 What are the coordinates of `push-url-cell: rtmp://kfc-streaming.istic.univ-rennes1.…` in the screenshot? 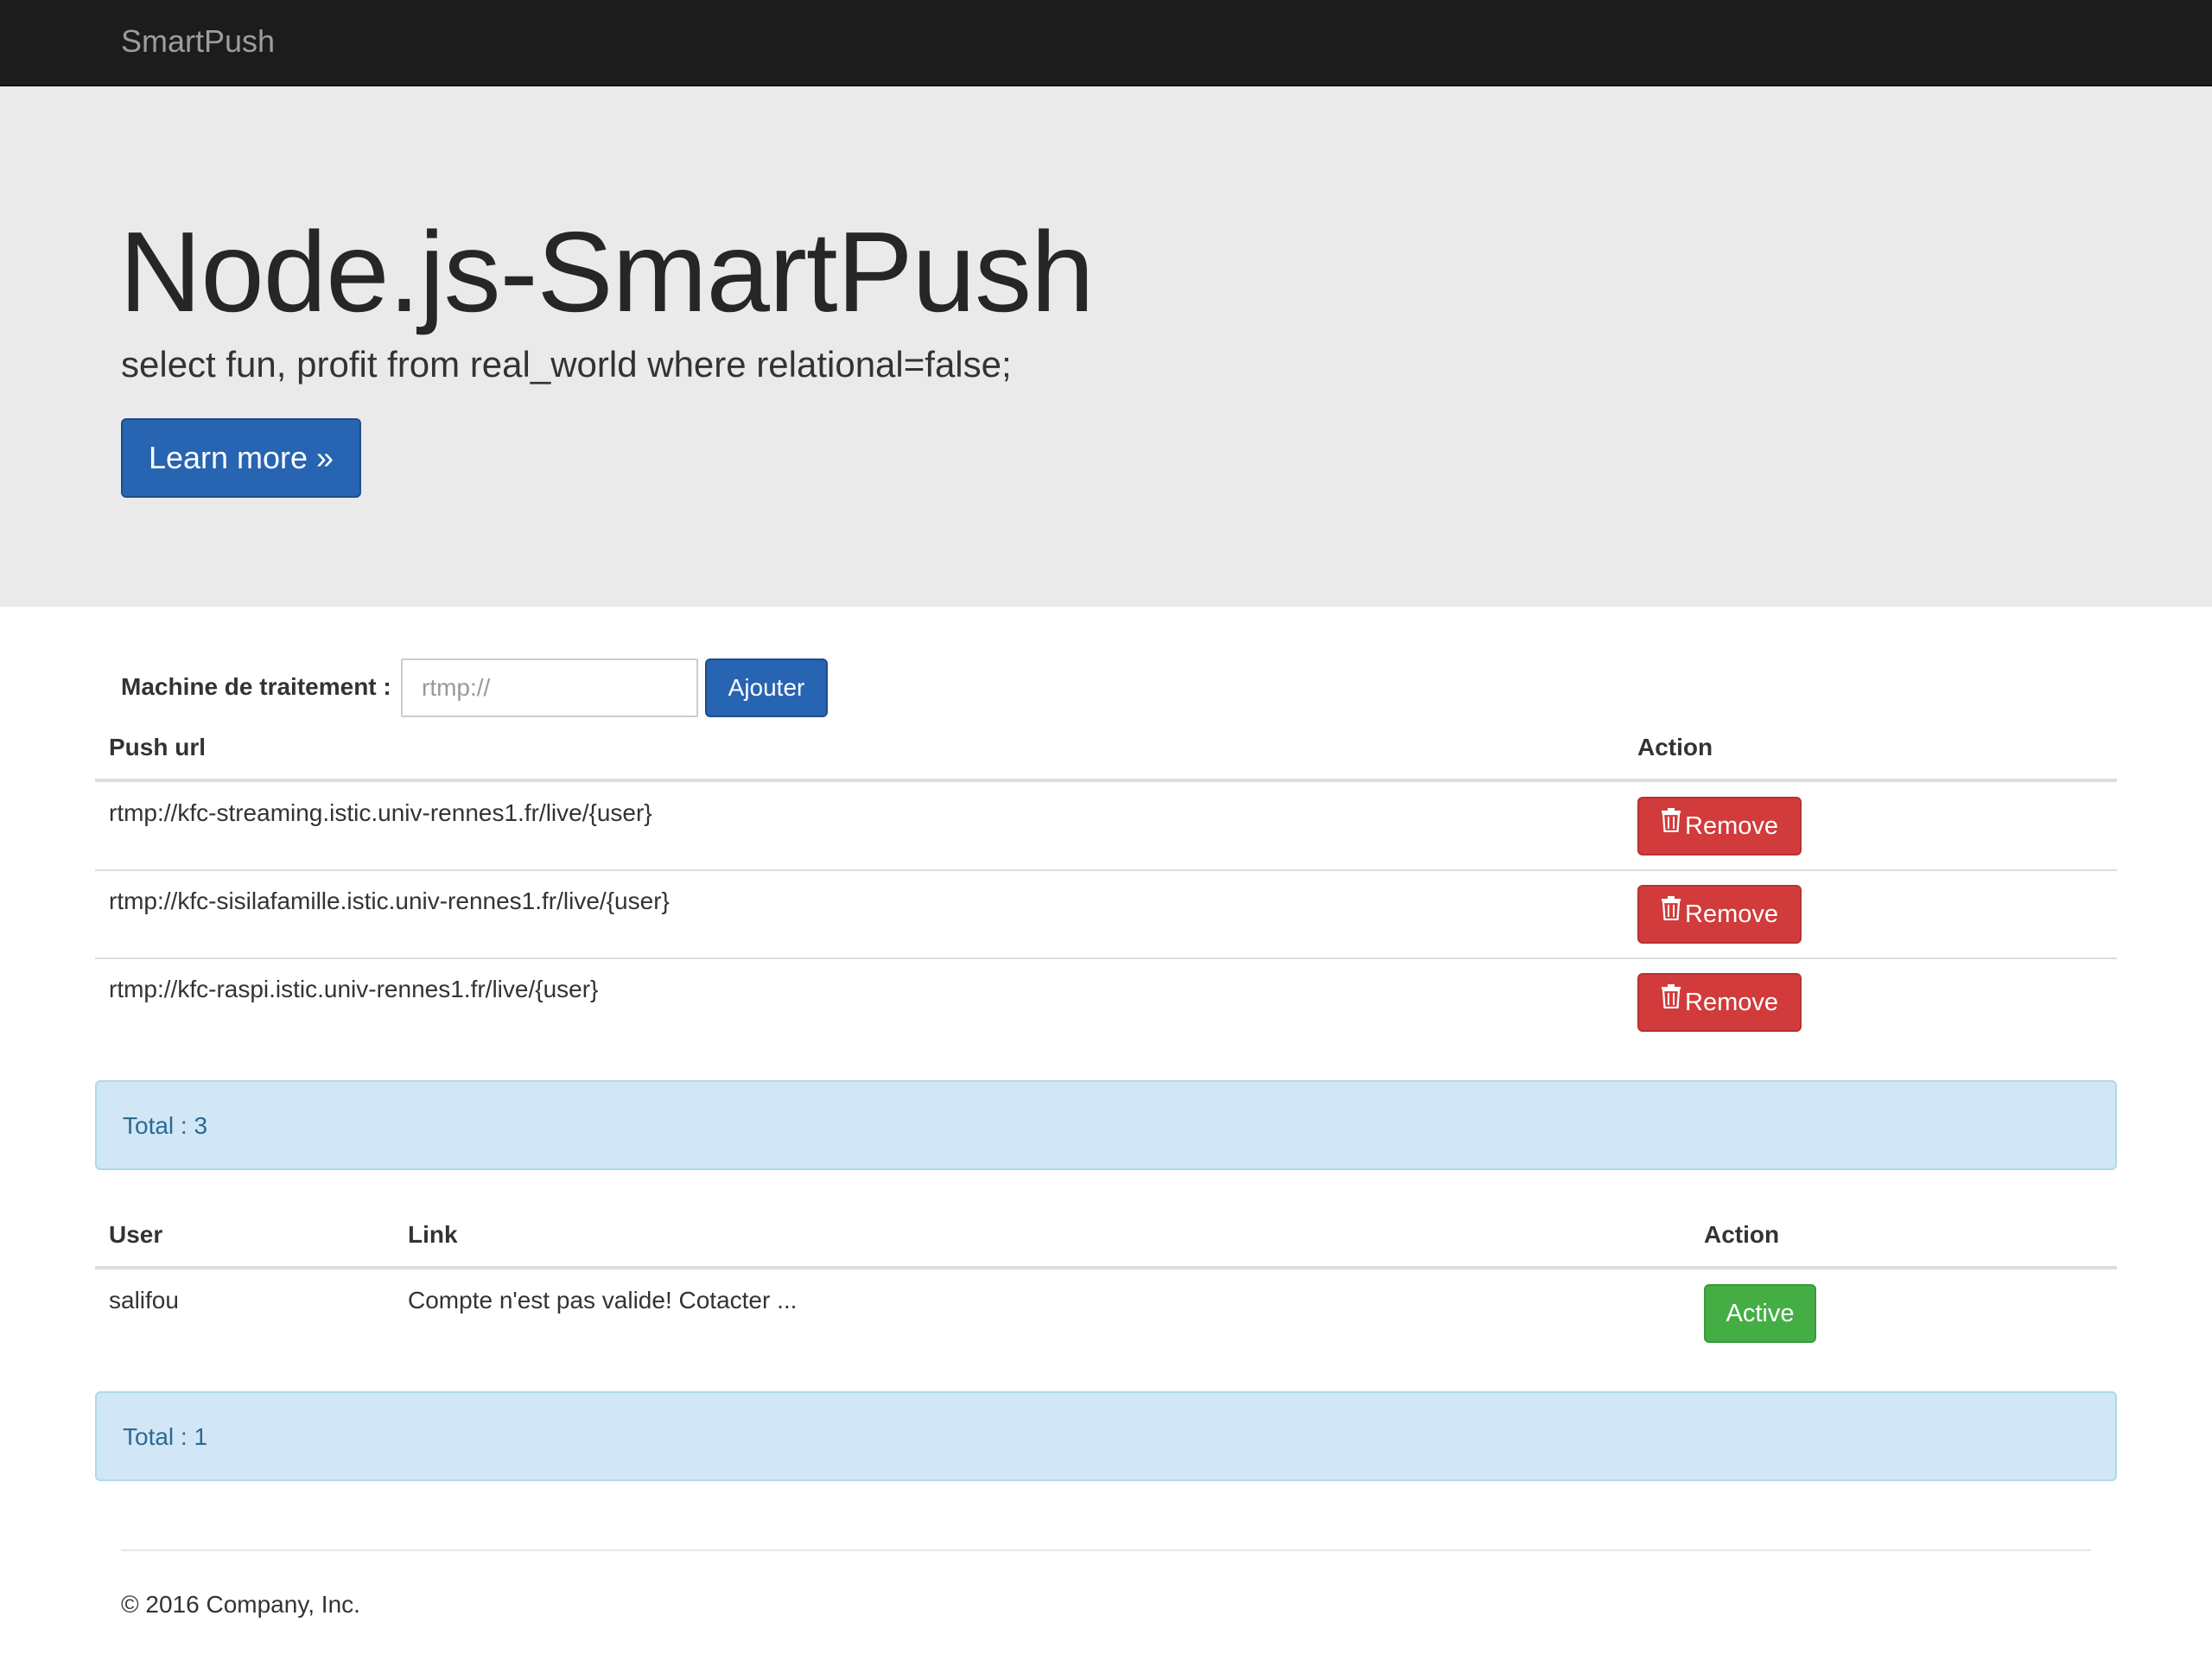 It's located at (380, 812).